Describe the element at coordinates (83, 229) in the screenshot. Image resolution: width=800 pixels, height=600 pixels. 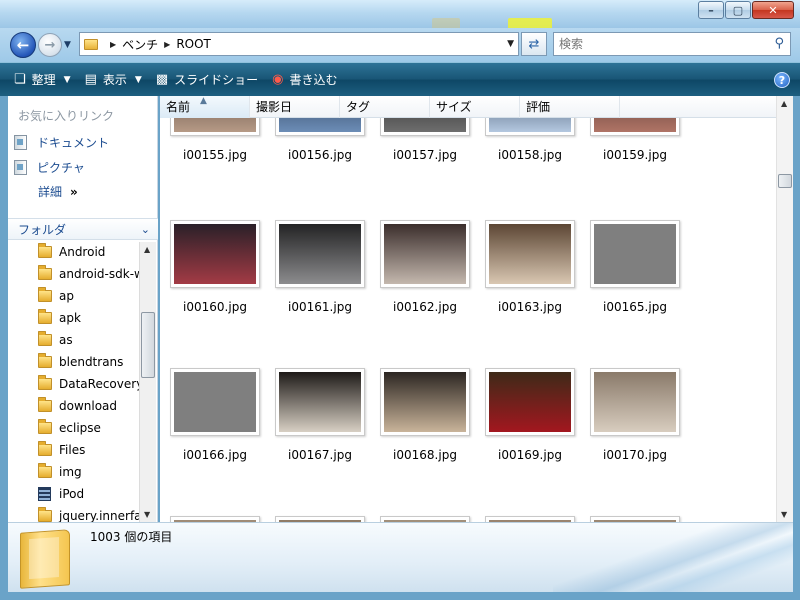
I see `folders-header: フォルダ ⌄` at that location.